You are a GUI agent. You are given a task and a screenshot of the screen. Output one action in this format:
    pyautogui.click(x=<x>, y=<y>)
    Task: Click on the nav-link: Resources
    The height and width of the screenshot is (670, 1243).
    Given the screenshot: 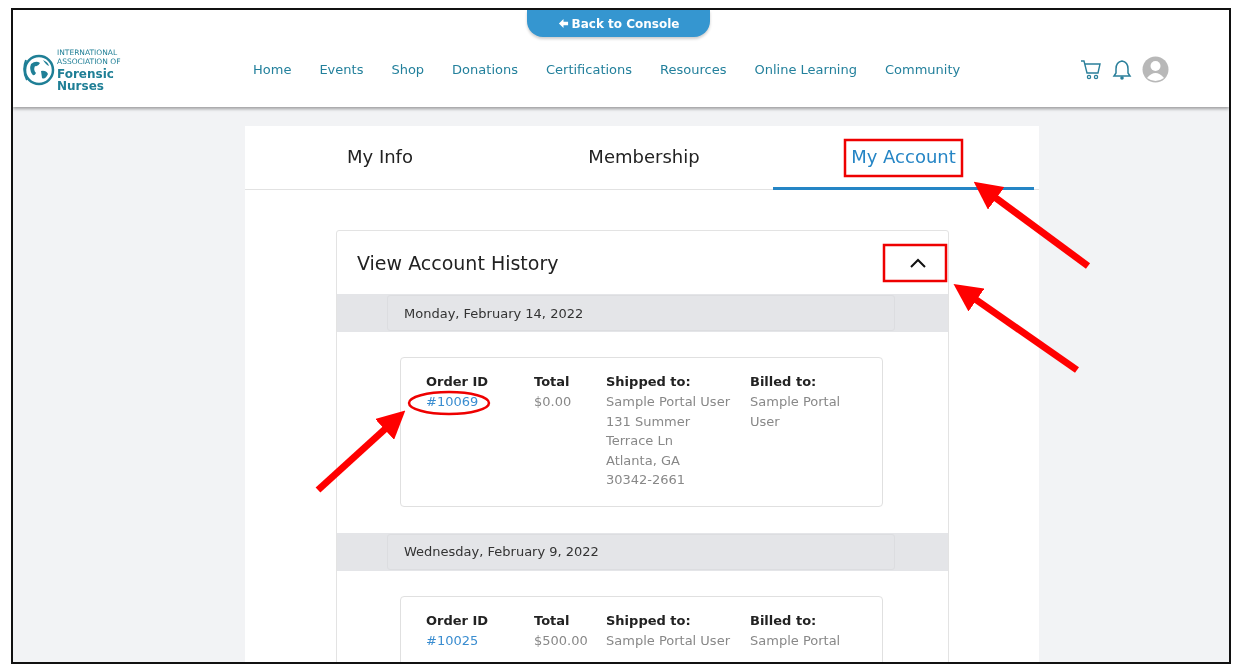 What is the action you would take?
    pyautogui.click(x=693, y=69)
    